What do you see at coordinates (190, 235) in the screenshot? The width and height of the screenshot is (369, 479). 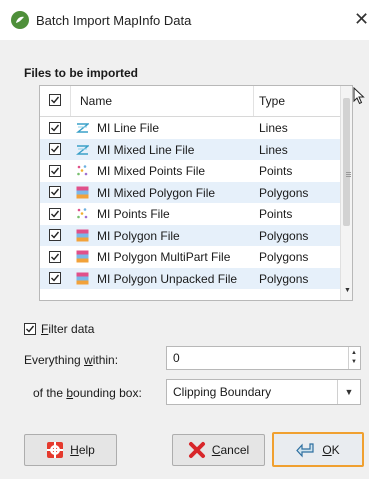 I see `table-row: MI Polygon File Polygons` at bounding box center [190, 235].